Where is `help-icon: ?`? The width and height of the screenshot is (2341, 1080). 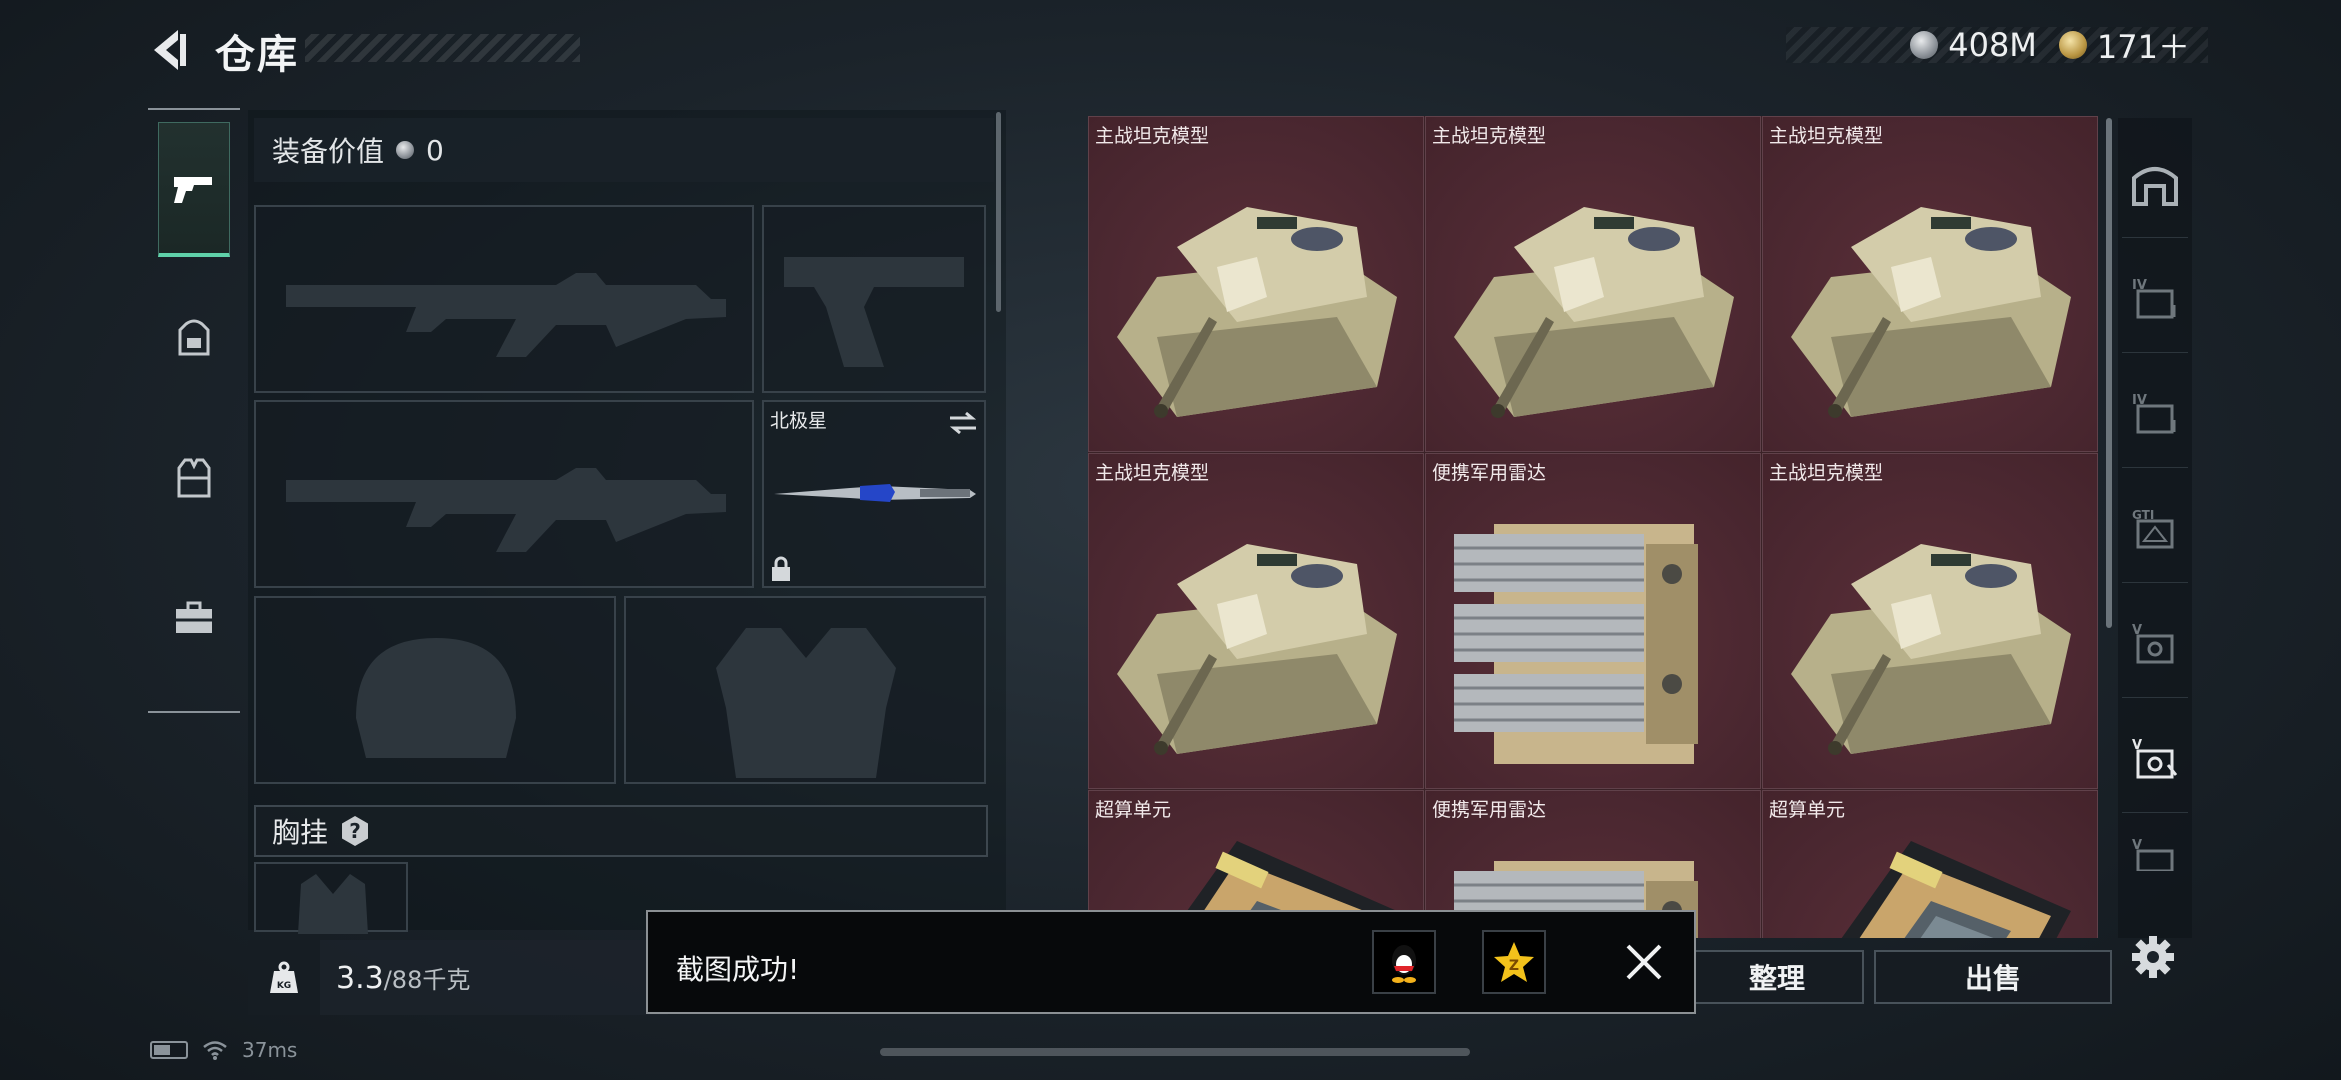
help-icon: ? is located at coordinates (355, 831).